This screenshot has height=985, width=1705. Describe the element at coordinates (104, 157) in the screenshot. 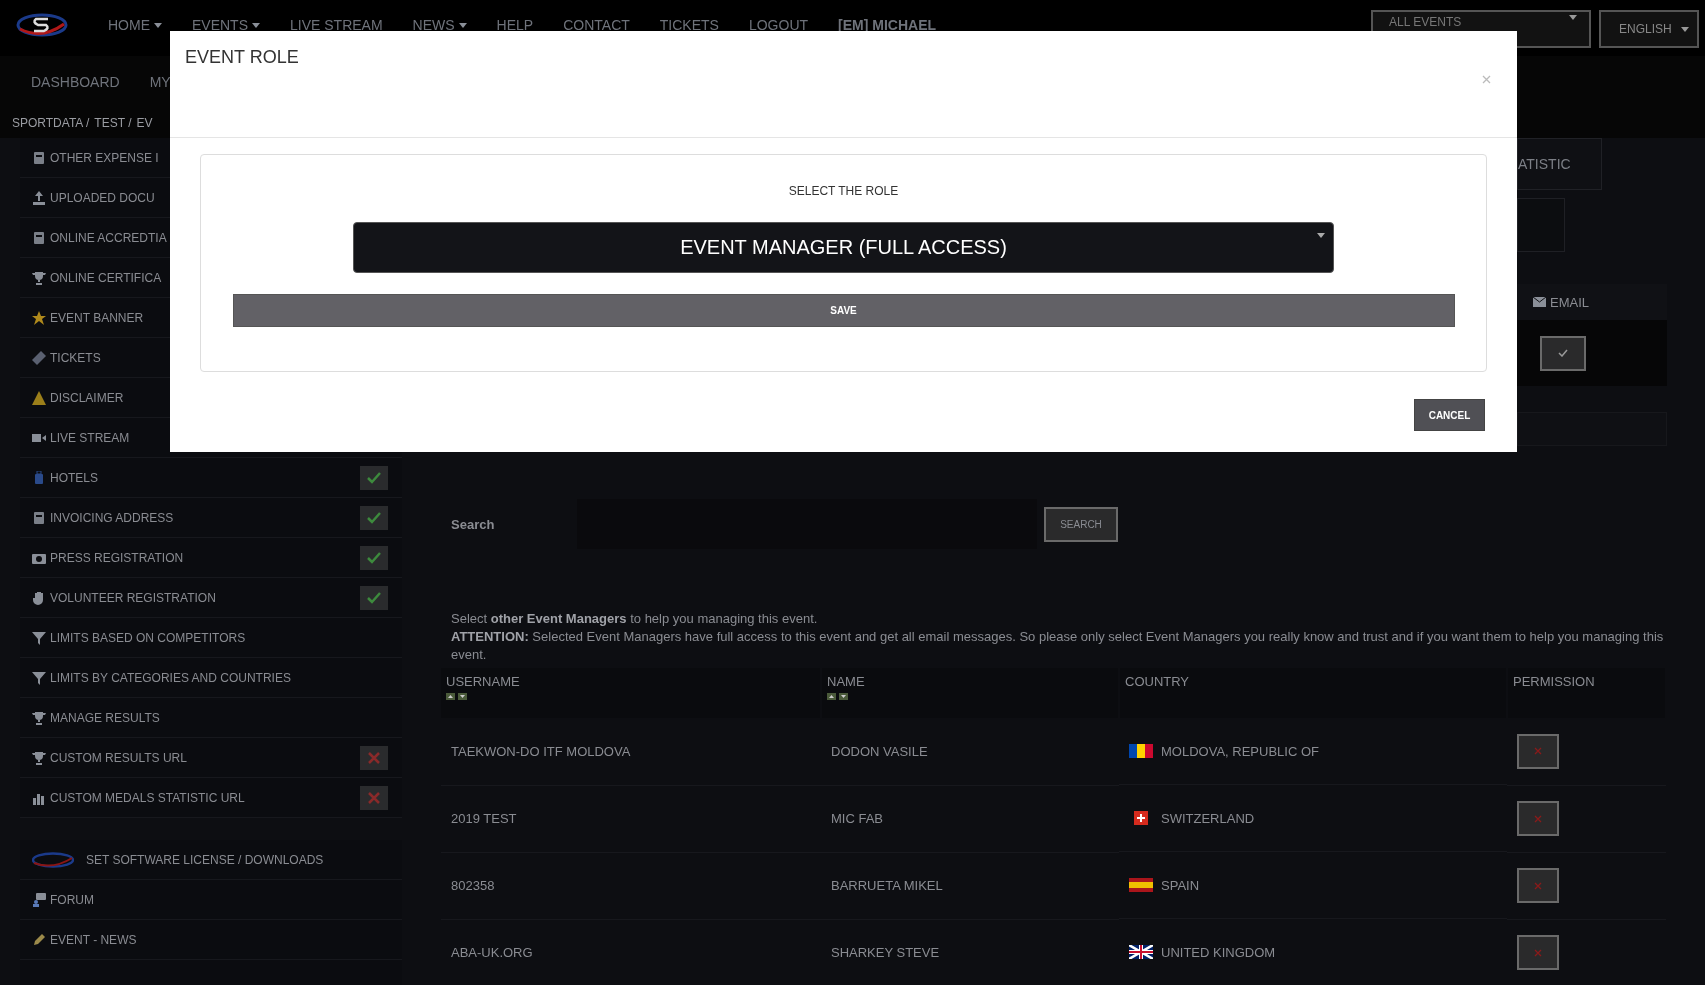

I see `sidebar-label: OTHER EXPENSE I` at that location.